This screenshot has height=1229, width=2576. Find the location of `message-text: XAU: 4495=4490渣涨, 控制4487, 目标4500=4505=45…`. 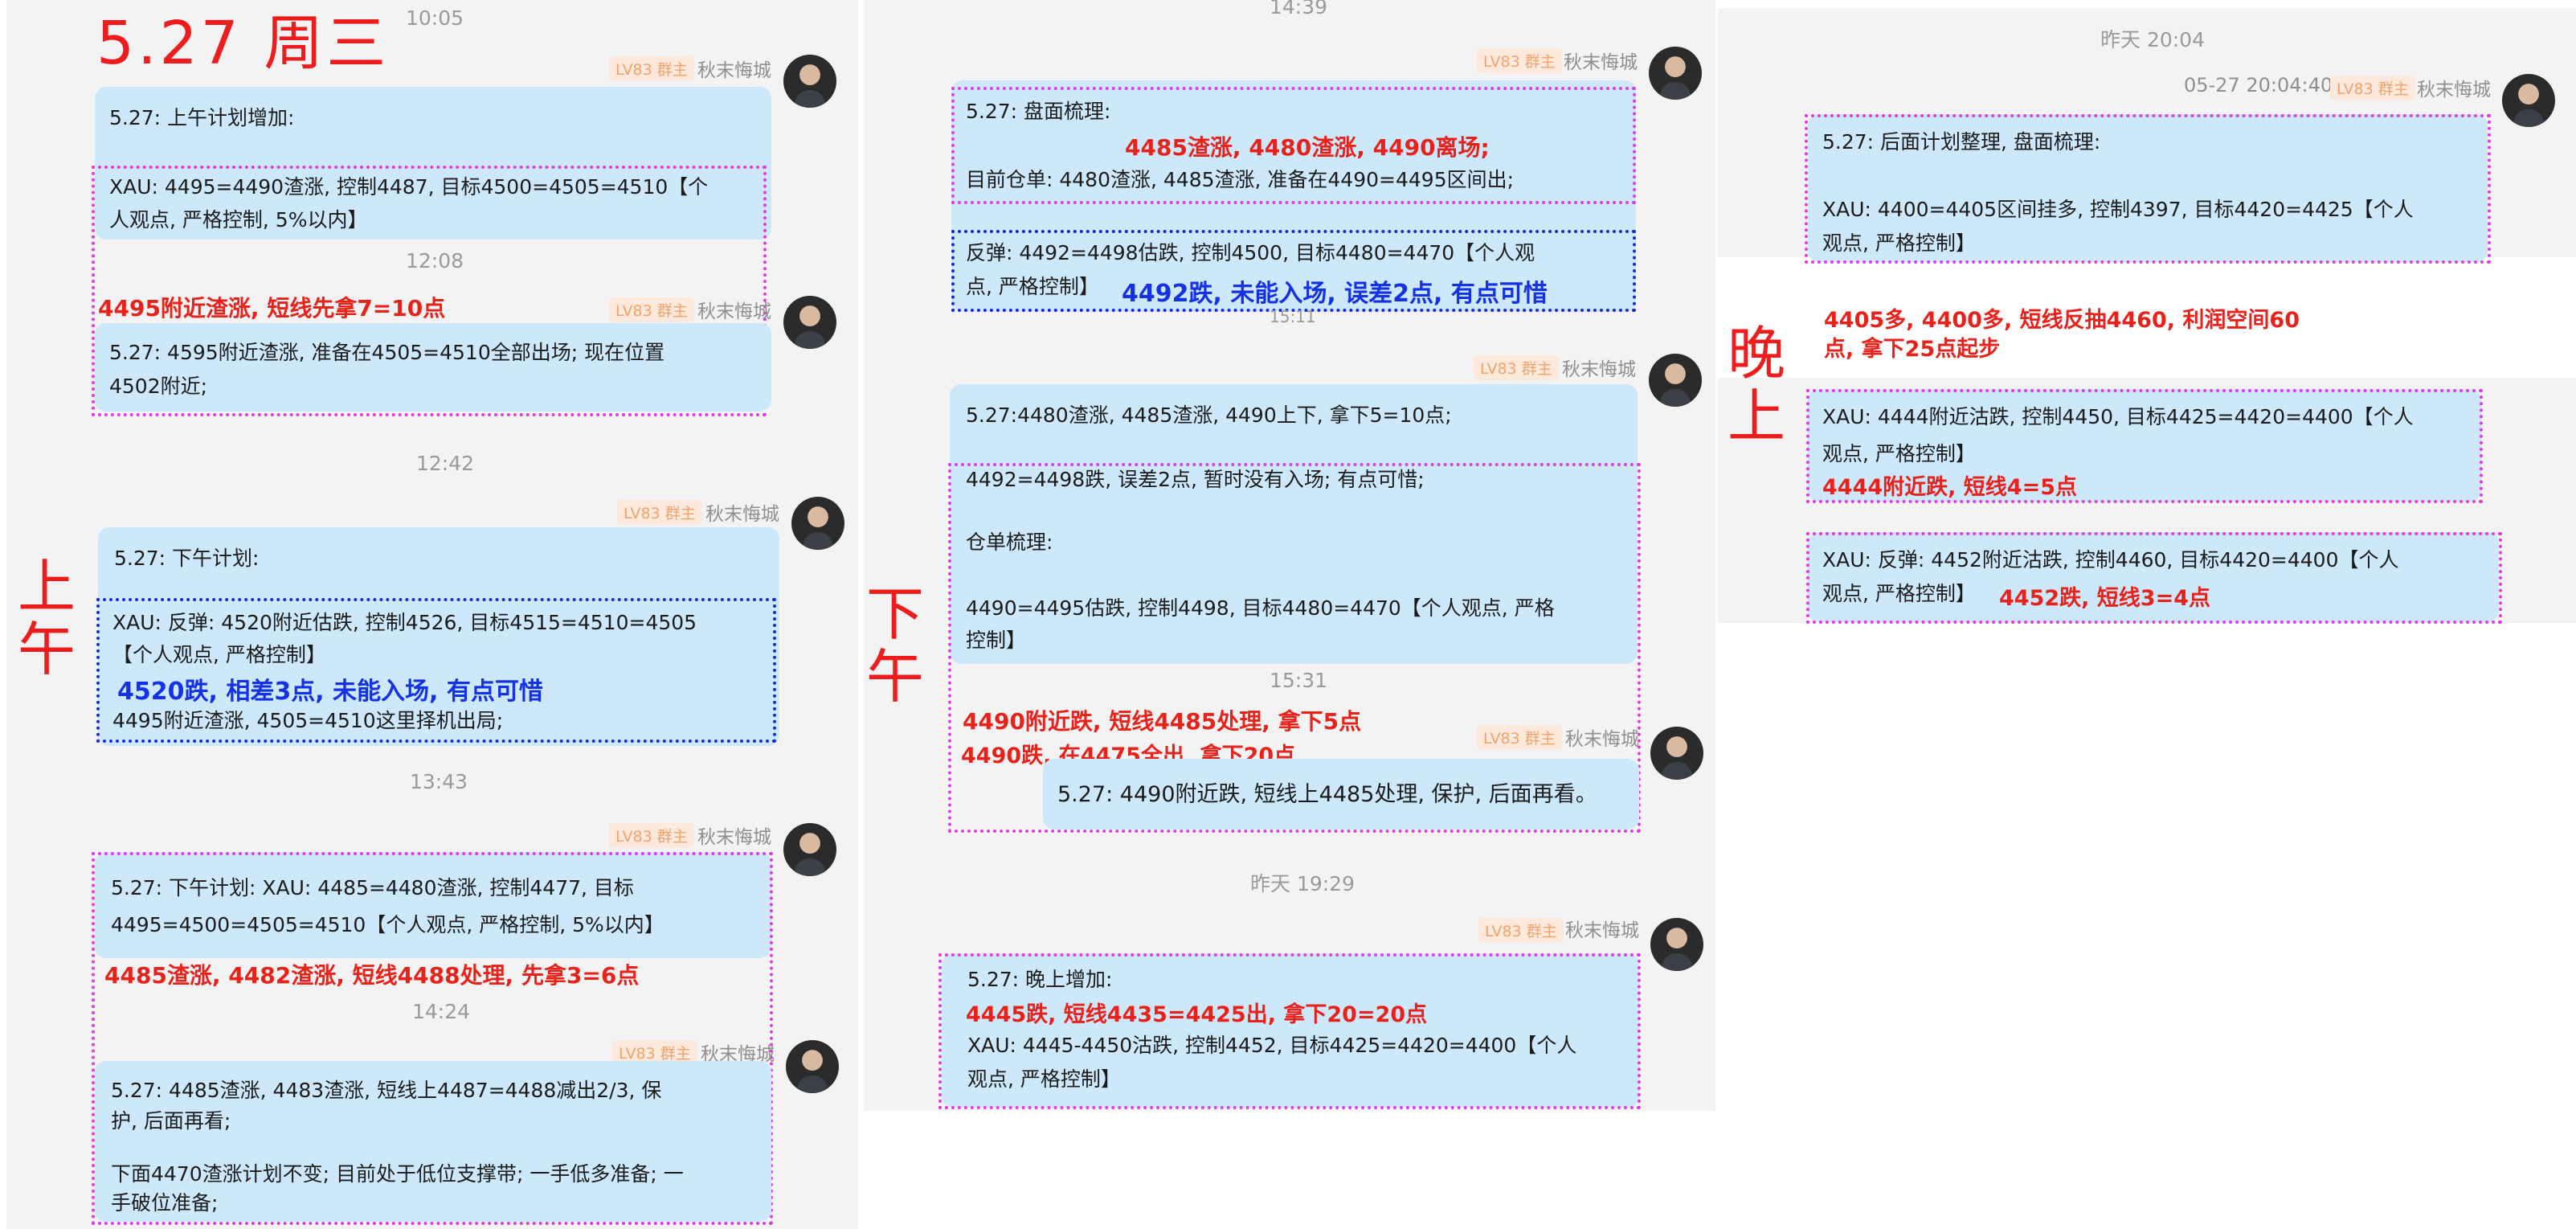

message-text: XAU: 4495=4490渣涨, 控制4487, 目标4500=4505=45… is located at coordinates (409, 187).